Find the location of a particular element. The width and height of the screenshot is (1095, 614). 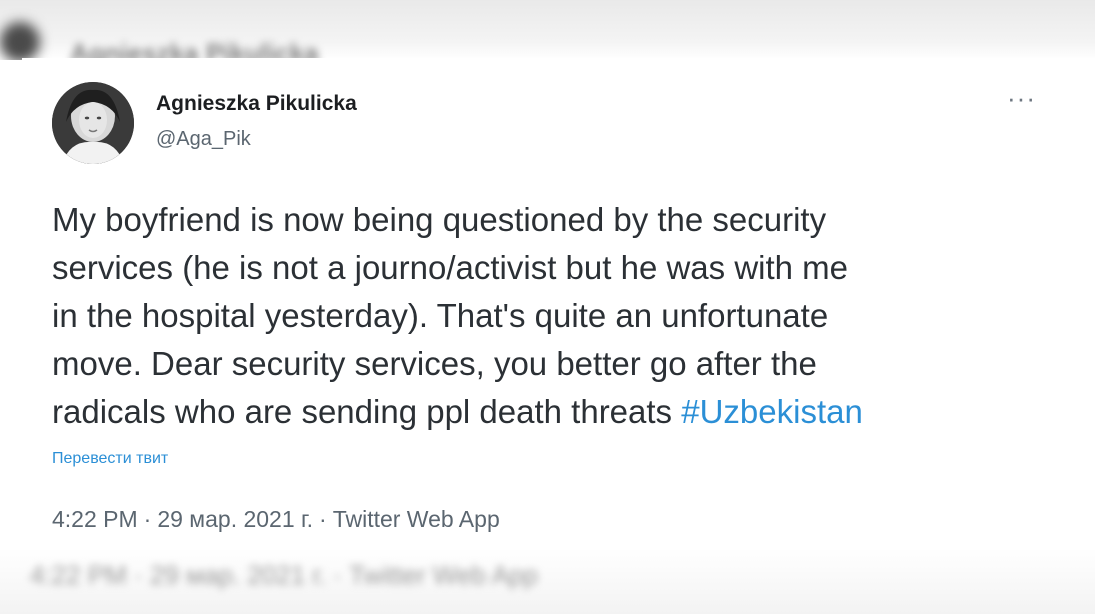

tweet-date: 29 мар. 2021 г. is located at coordinates (235, 519).